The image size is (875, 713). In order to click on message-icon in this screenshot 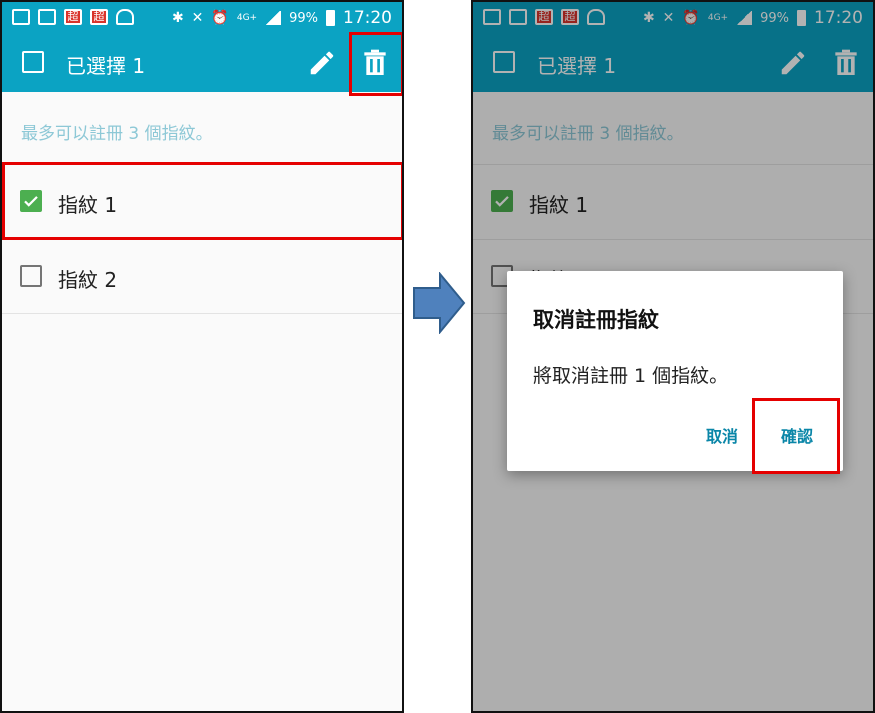, I will do `click(21, 17)`.